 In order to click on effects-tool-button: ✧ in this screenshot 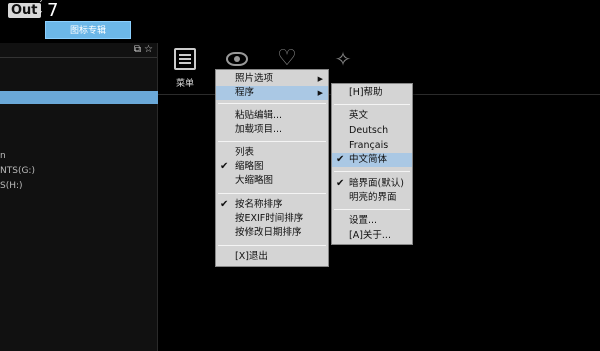, I will do `click(343, 59)`.